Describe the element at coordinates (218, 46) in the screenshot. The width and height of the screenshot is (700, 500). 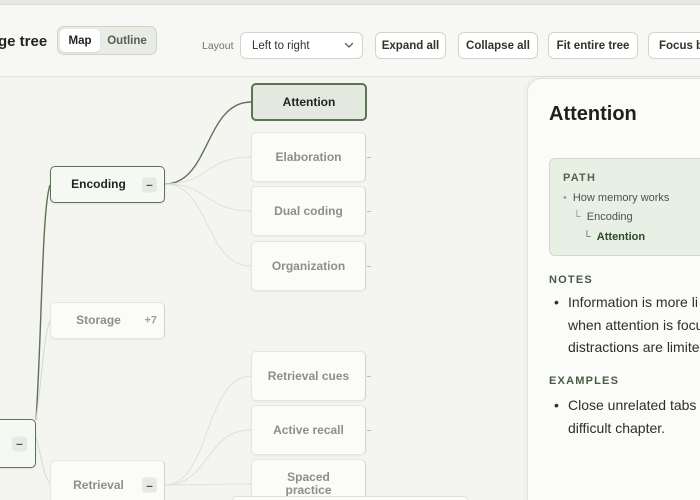
I see `layout-label: Layout` at that location.